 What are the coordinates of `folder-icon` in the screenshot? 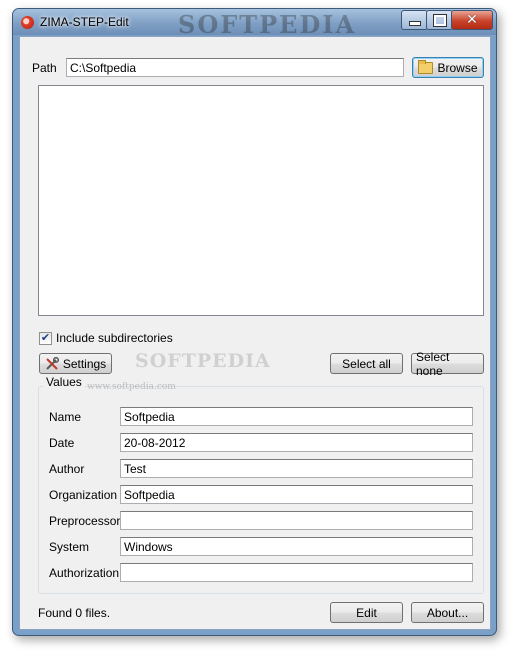 It's located at (426, 66).